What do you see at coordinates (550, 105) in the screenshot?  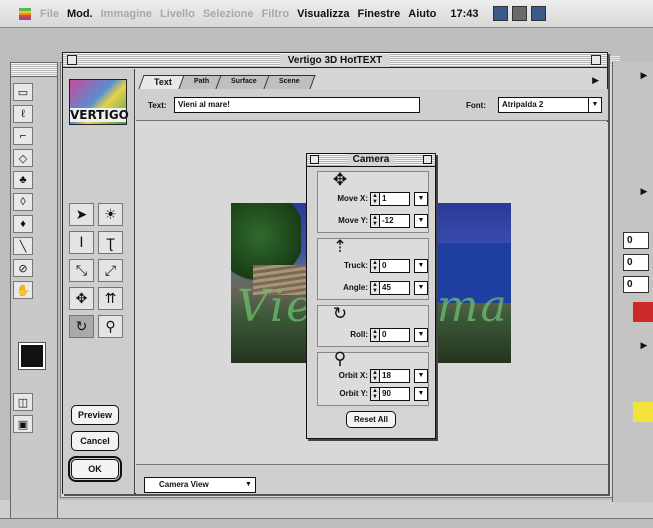 I see `font-select: Atripalda 2 ▼` at bounding box center [550, 105].